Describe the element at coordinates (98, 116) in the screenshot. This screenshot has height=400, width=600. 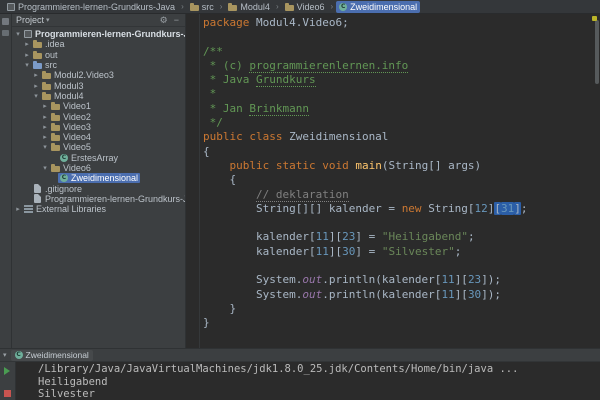
I see `tree-item: ▸ Video2` at that location.